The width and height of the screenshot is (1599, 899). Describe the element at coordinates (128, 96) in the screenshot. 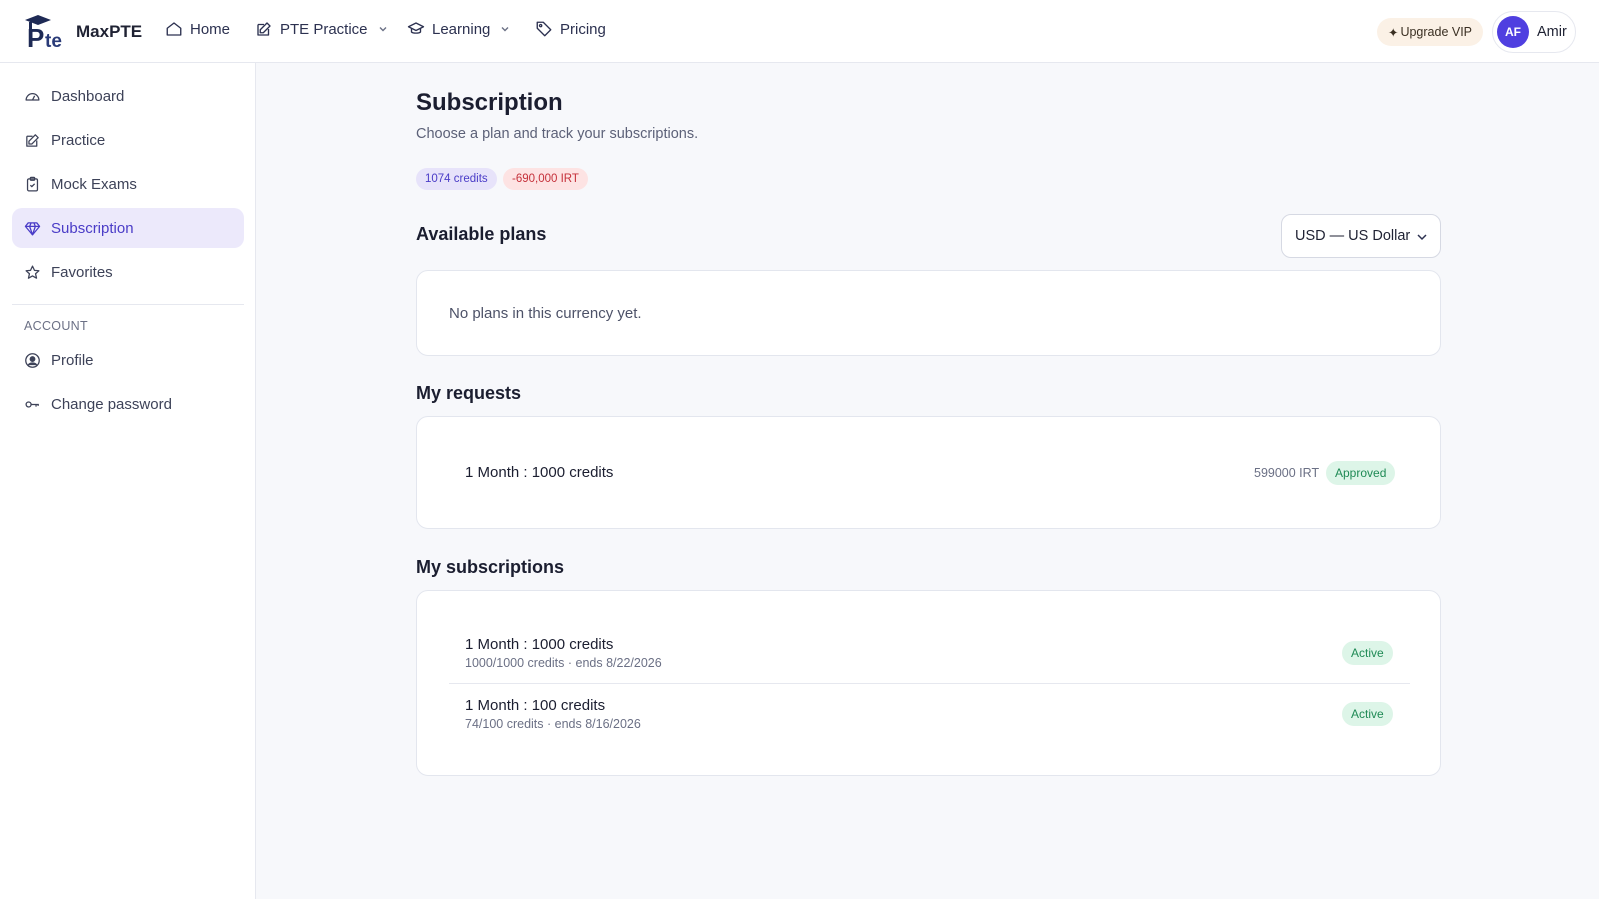

I see `sidebar-item-dashboard: Dashboard` at that location.